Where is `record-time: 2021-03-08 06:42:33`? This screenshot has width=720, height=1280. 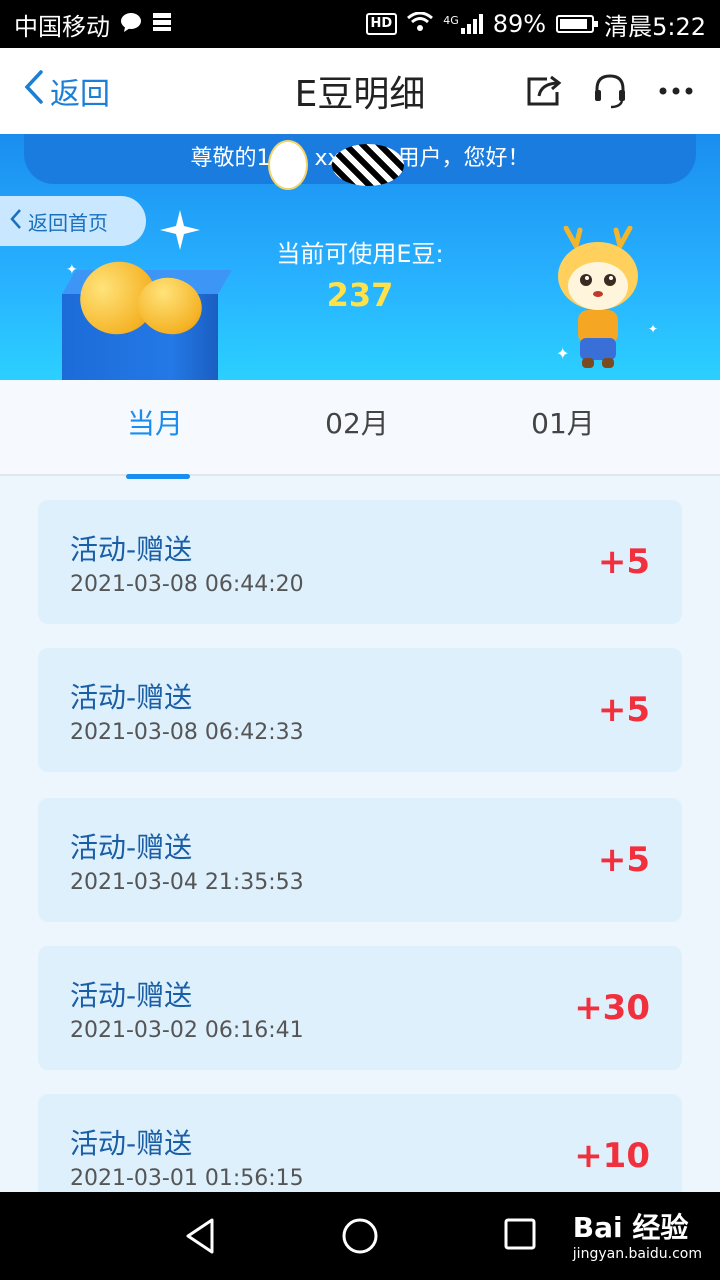
record-time: 2021-03-08 06:42:33 is located at coordinates (187, 732).